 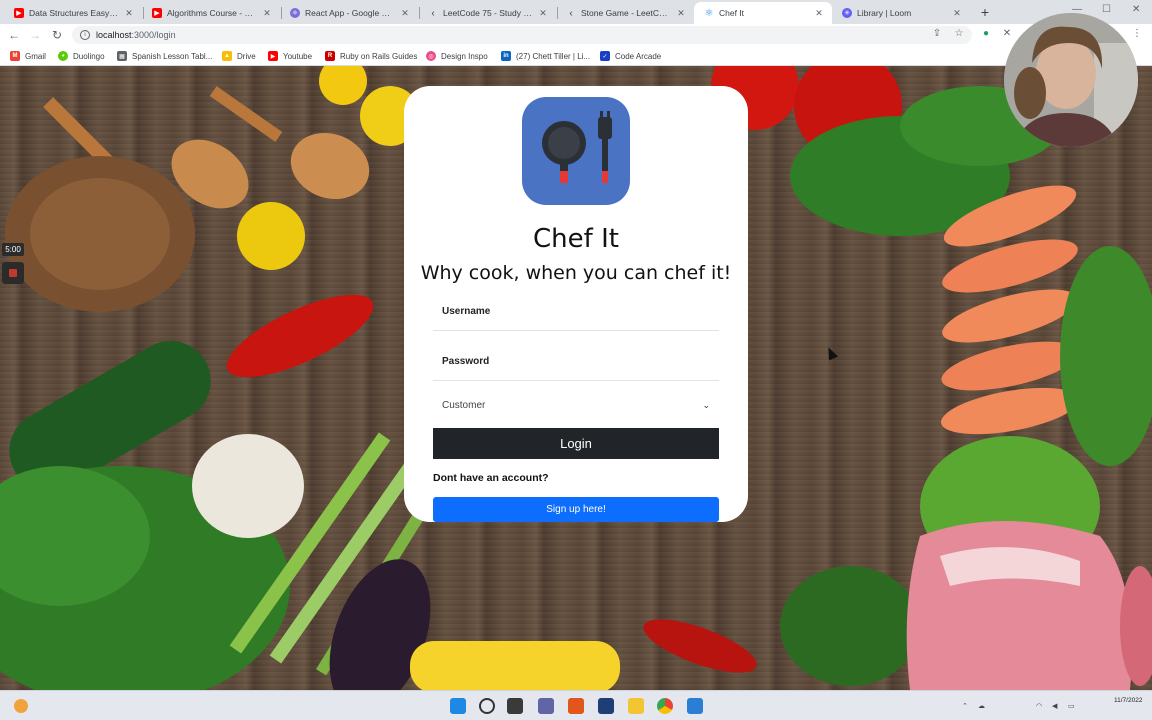 What do you see at coordinates (13, 273) in the screenshot?
I see `stop-recording-button` at bounding box center [13, 273].